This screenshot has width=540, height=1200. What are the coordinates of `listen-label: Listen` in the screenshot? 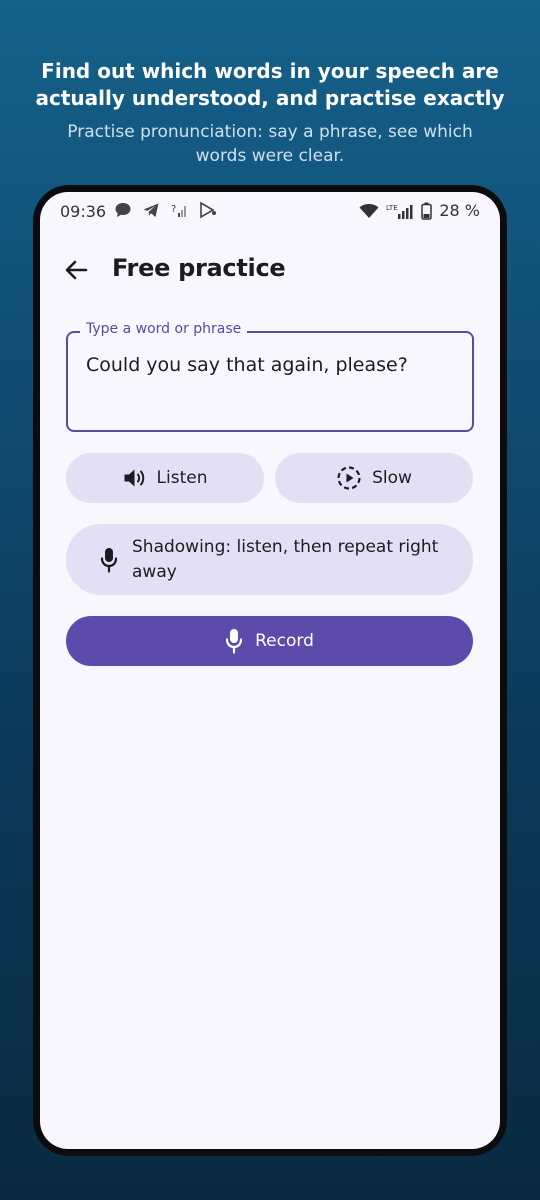 It's located at (182, 478).